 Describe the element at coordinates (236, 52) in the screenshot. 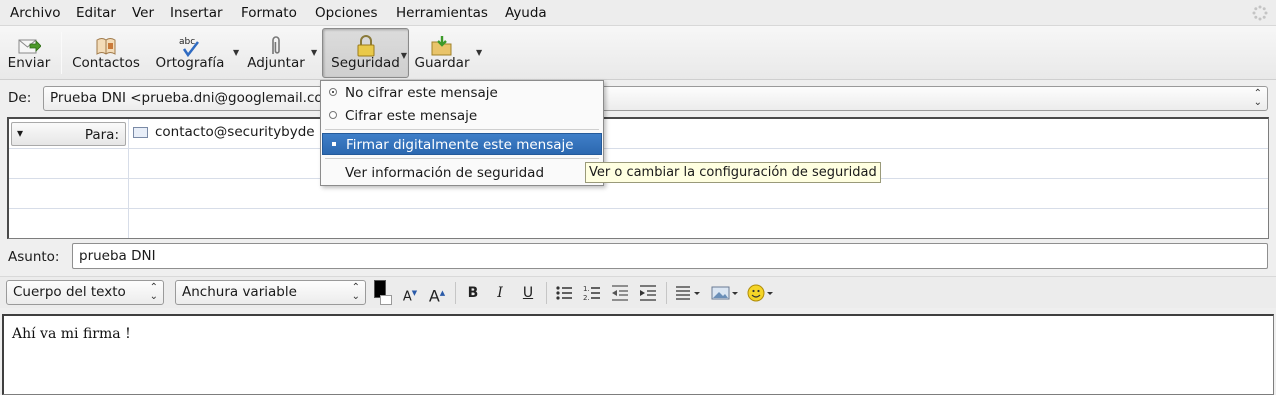

I see `spelling-dropdown-arrow-icon: ▼` at that location.